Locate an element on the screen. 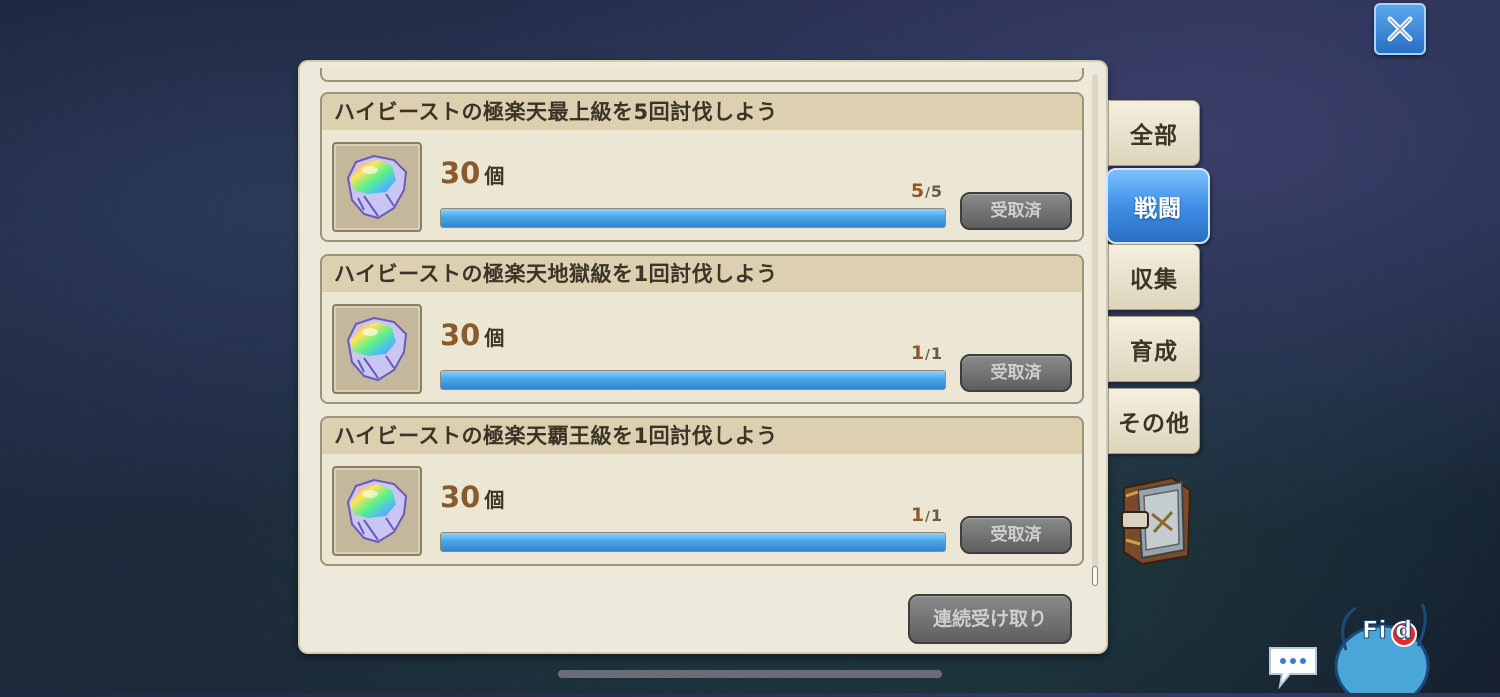  mascot-label: Fi d is located at coordinates (1387, 630).